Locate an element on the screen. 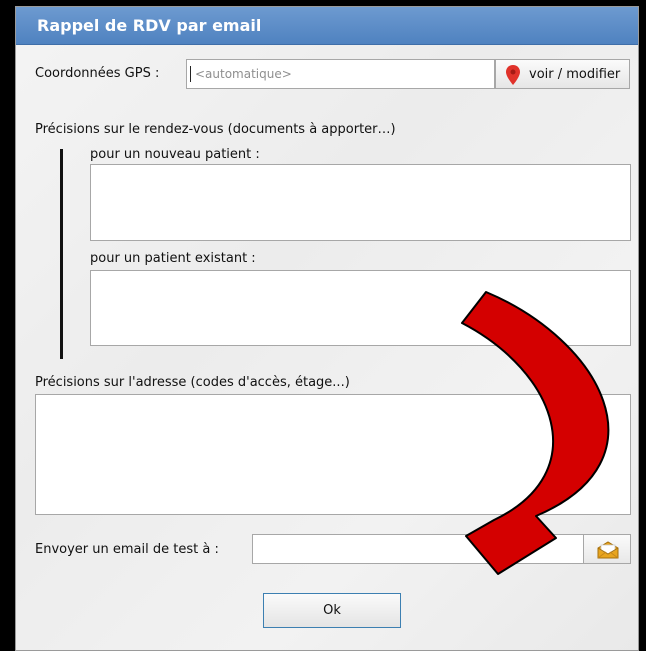 The width and height of the screenshot is (646, 651). section-bracket-line is located at coordinates (61, 254).